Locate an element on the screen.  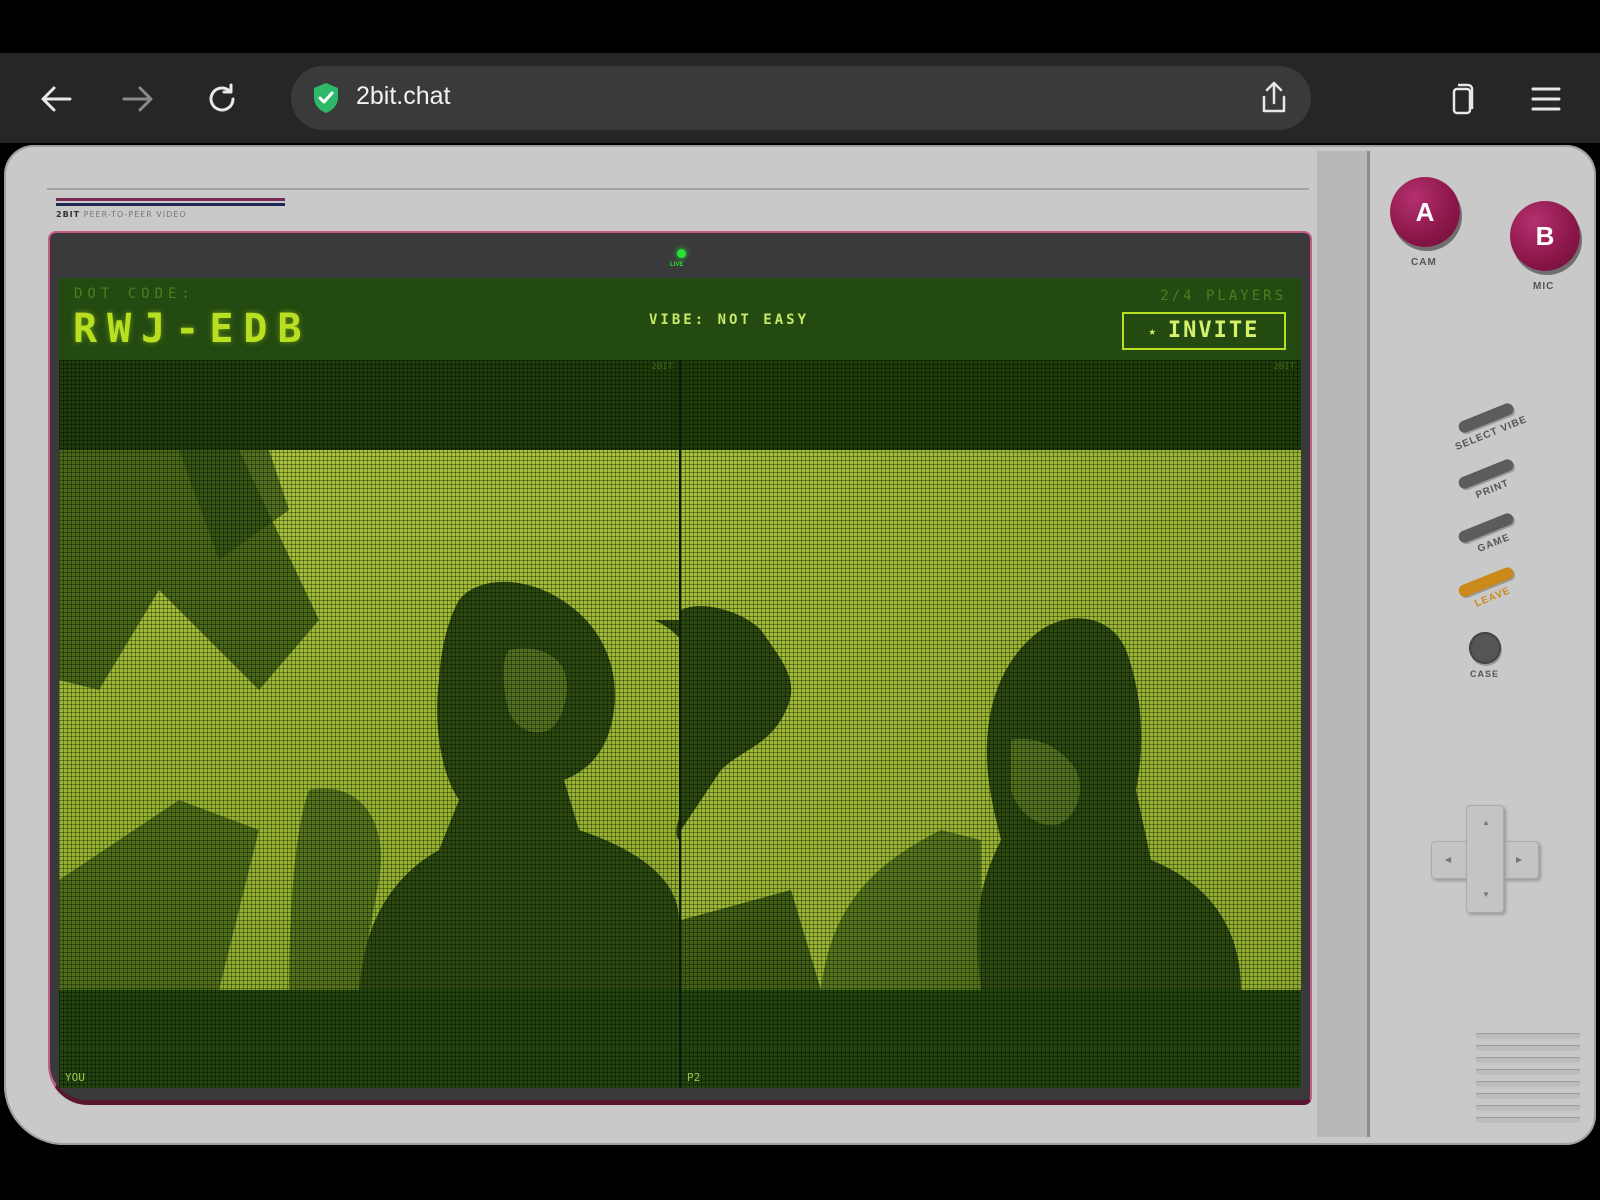
tabs-icon is located at coordinates (1463, 99).